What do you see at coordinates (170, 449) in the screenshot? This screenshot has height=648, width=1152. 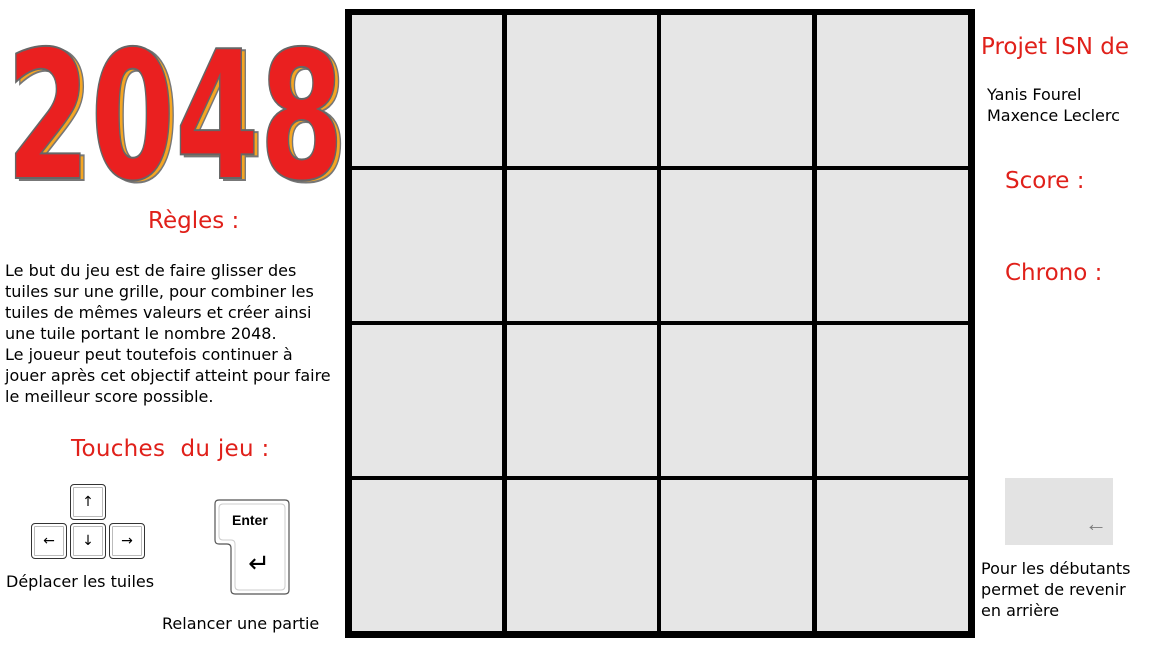 I see `controls-title: Touches du jeu :` at bounding box center [170, 449].